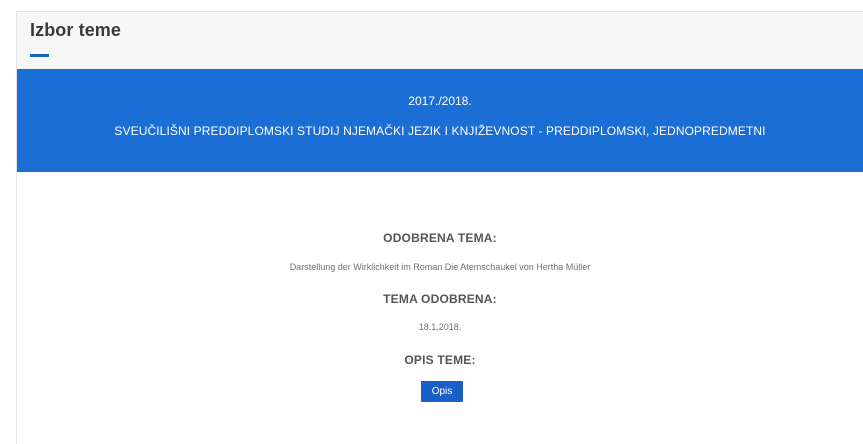 This screenshot has height=444, width=863. What do you see at coordinates (442, 391) in the screenshot?
I see `description-button: Opis` at bounding box center [442, 391].